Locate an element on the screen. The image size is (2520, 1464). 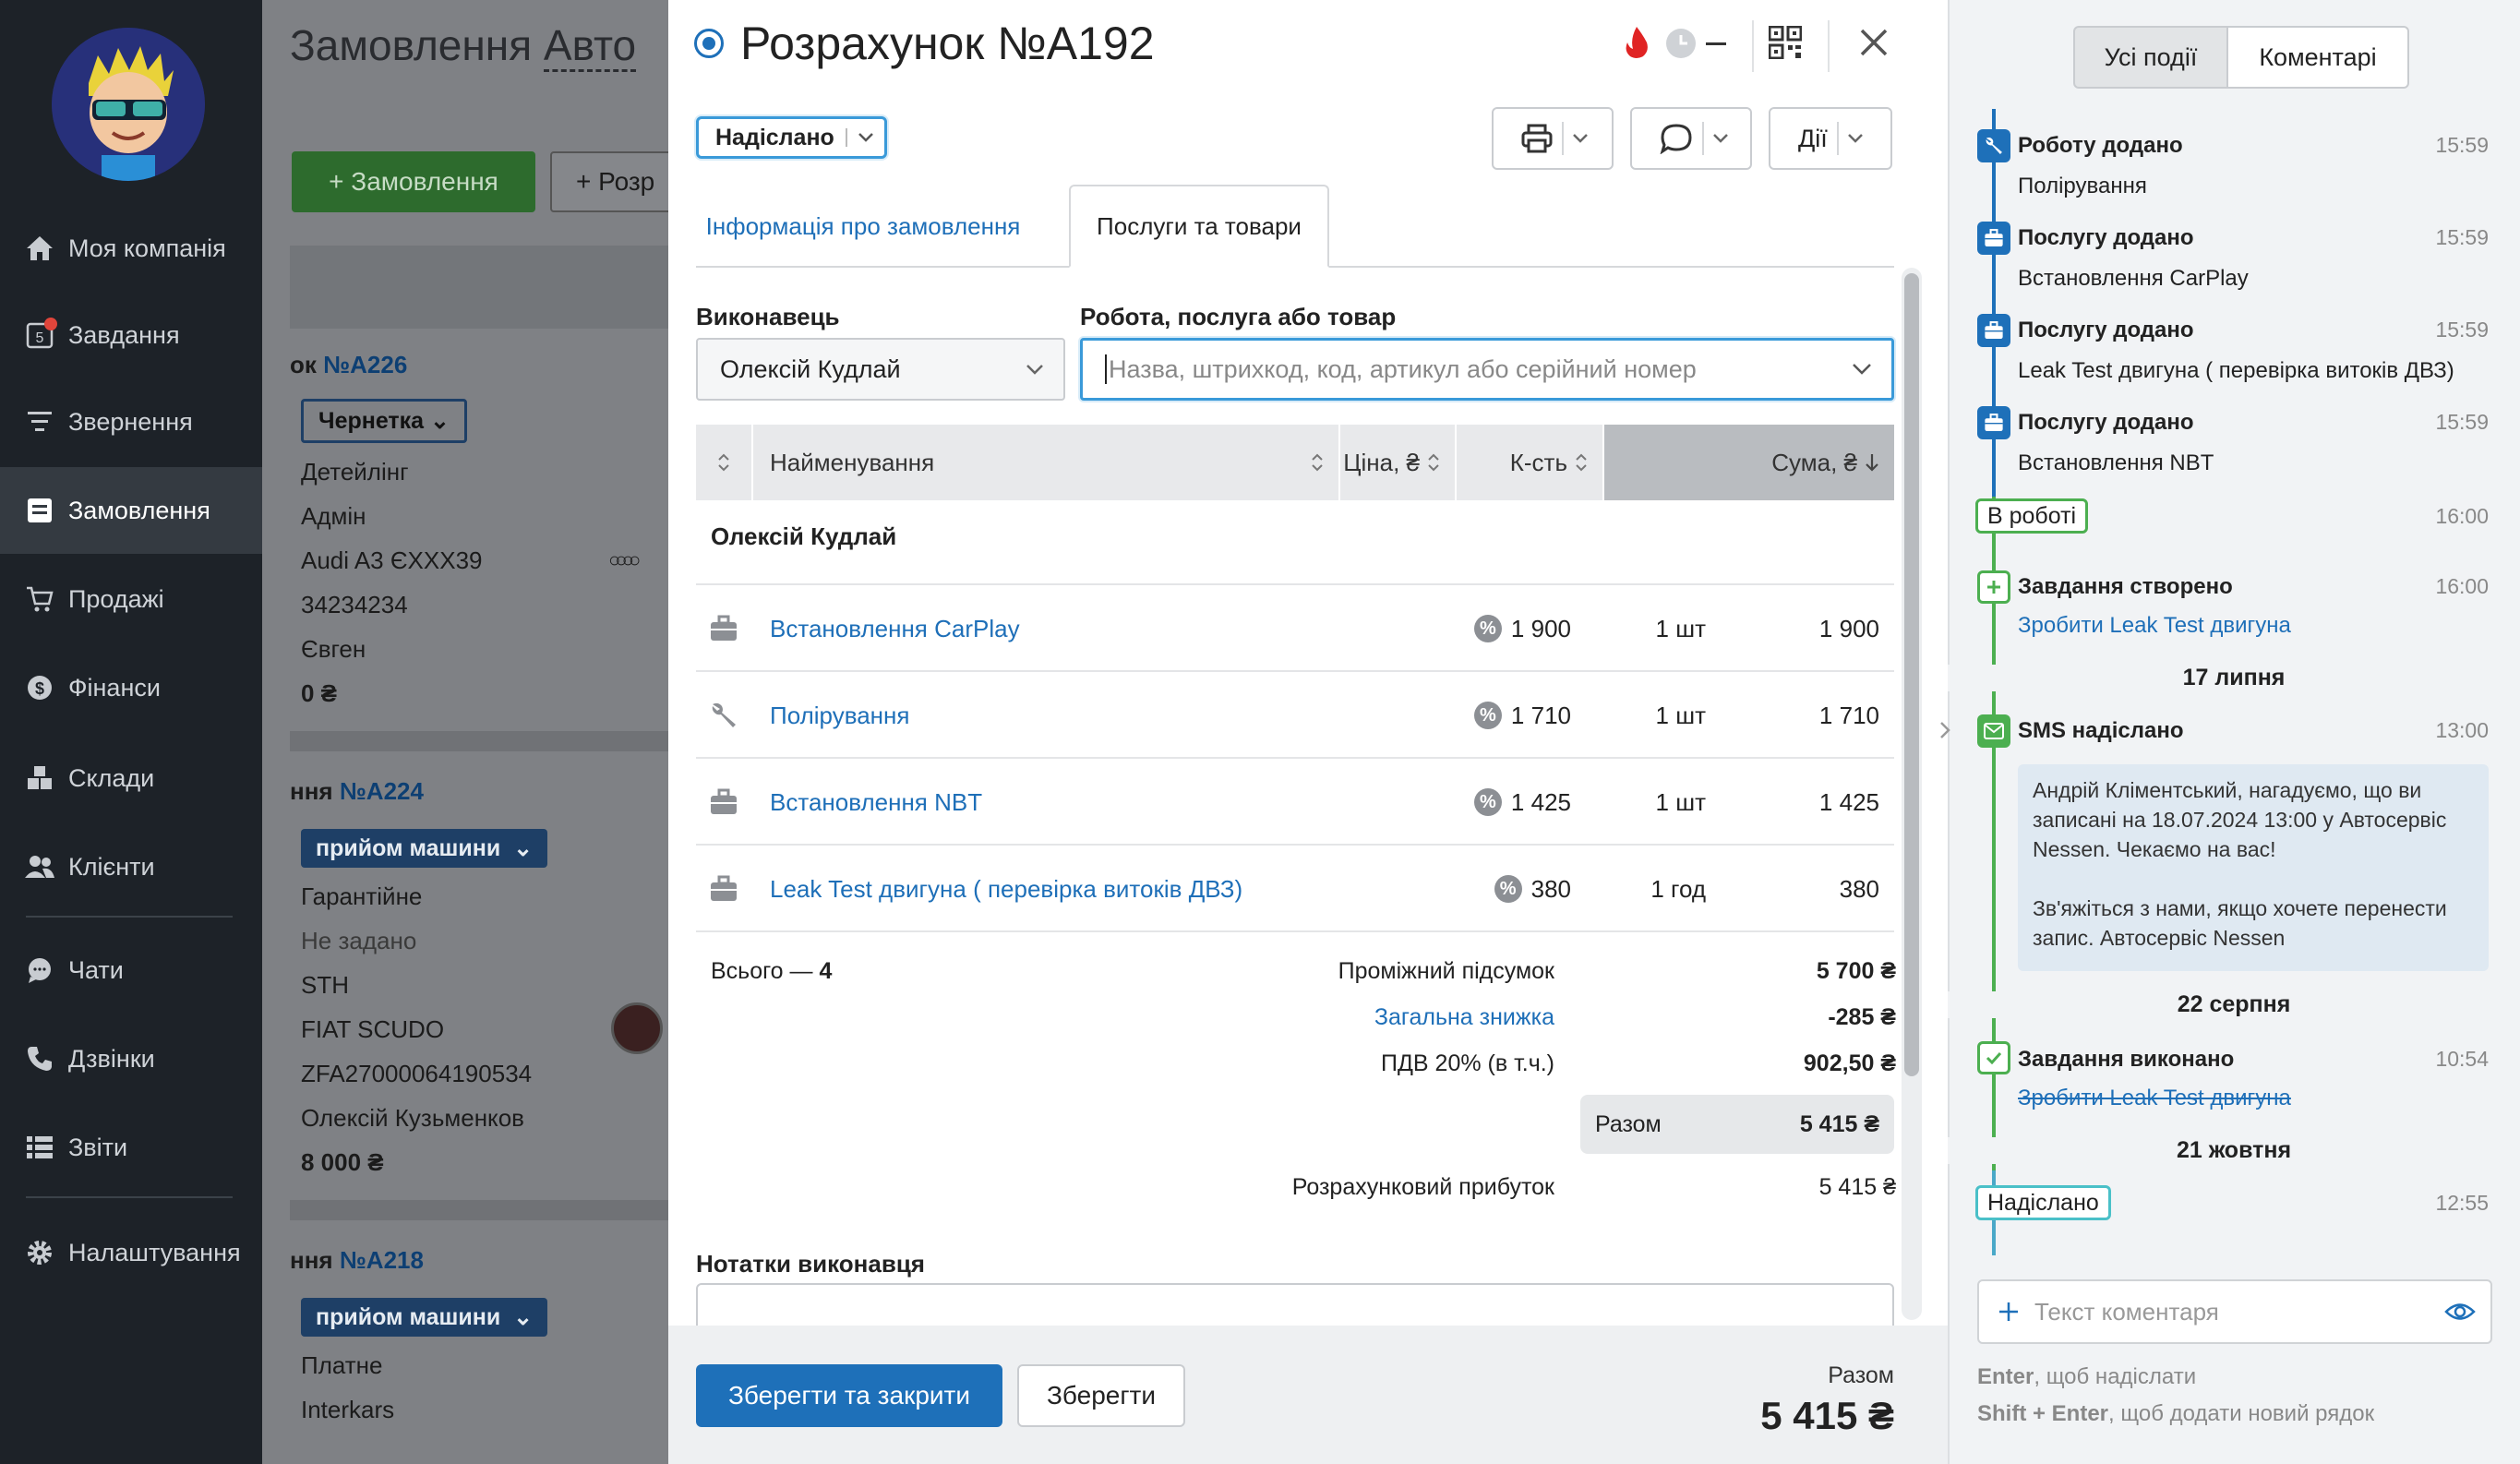
event-title: SMS надіслано is located at coordinates (2101, 730).